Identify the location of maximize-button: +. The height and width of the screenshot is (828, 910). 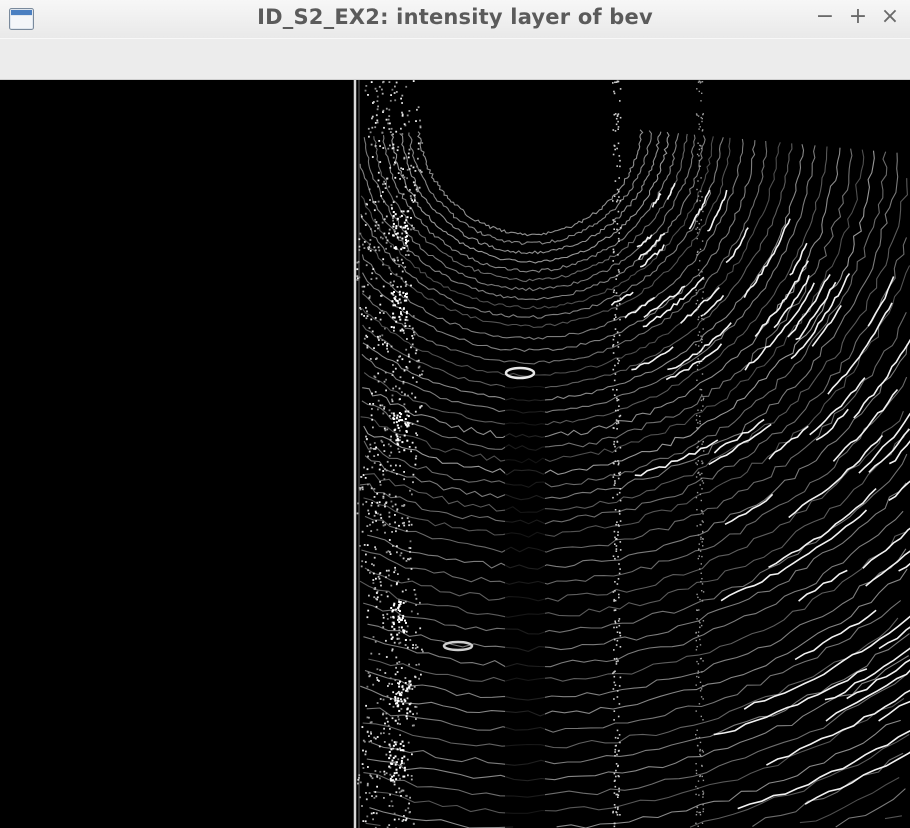
(858, 17).